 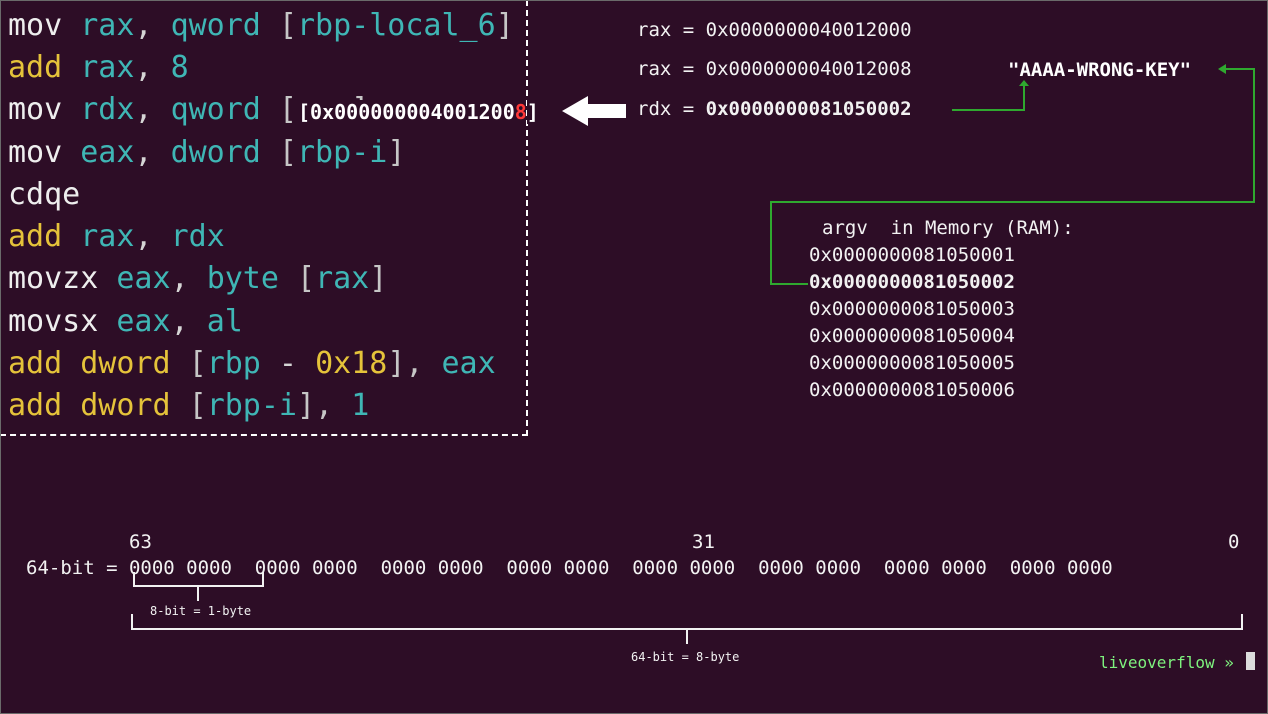 What do you see at coordinates (201, 611) in the screenshot?
I see `byte-label: 8-bit = 1-byte` at bounding box center [201, 611].